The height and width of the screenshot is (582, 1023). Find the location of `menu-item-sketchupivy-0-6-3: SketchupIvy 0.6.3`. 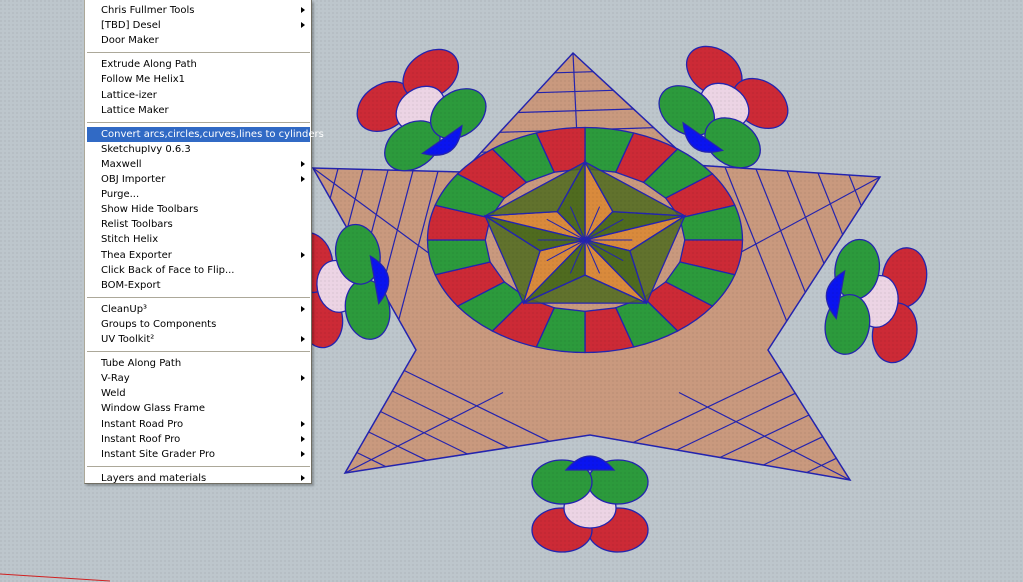

menu-item-sketchupivy-0-6-3: SketchupIvy 0.6.3 is located at coordinates (198, 149).